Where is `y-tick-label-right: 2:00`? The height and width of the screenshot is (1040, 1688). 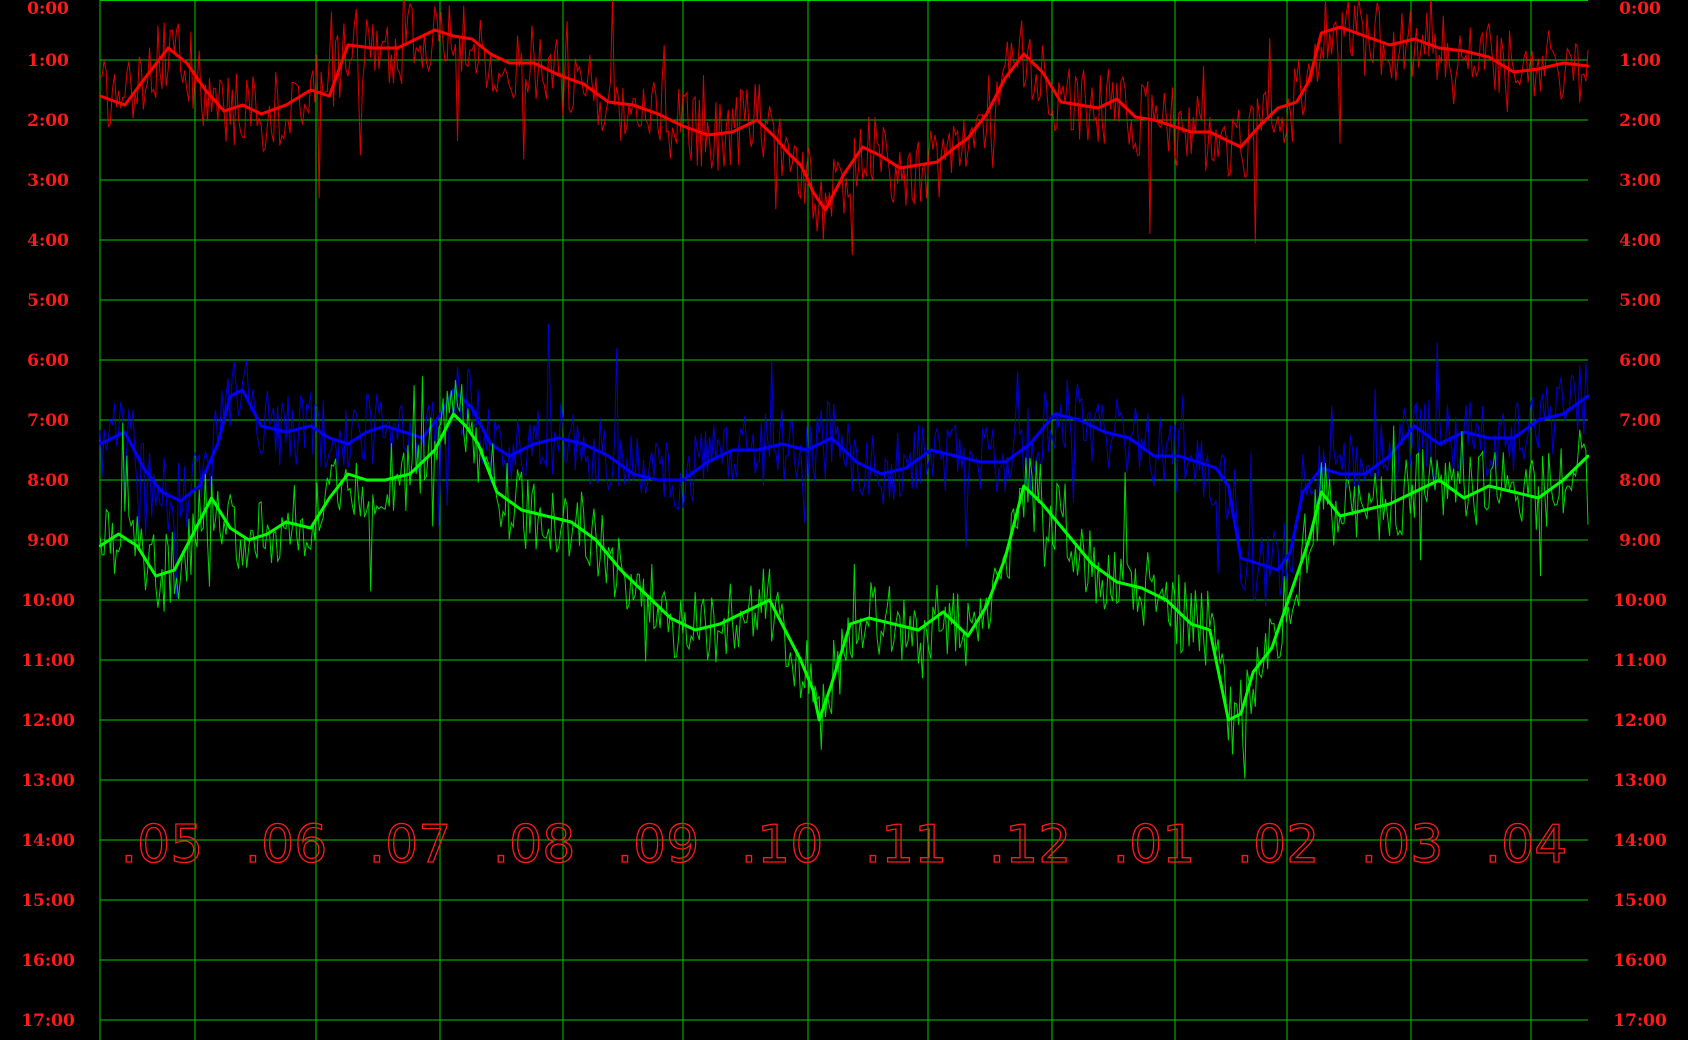 y-tick-label-right: 2:00 is located at coordinates (1640, 121).